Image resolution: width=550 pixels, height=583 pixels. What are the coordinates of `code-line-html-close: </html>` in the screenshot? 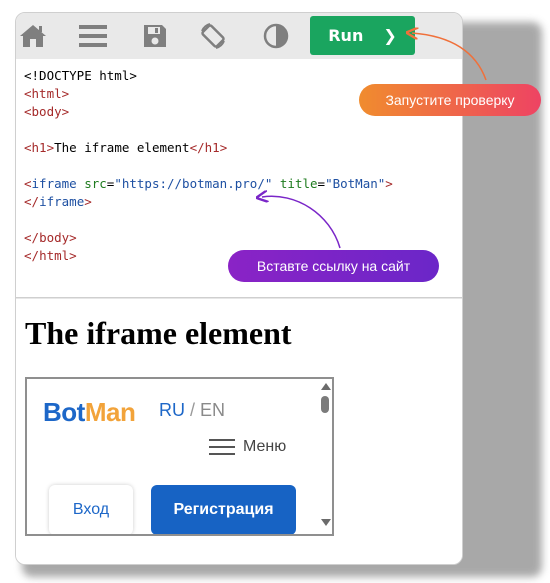 It's located at (50, 255).